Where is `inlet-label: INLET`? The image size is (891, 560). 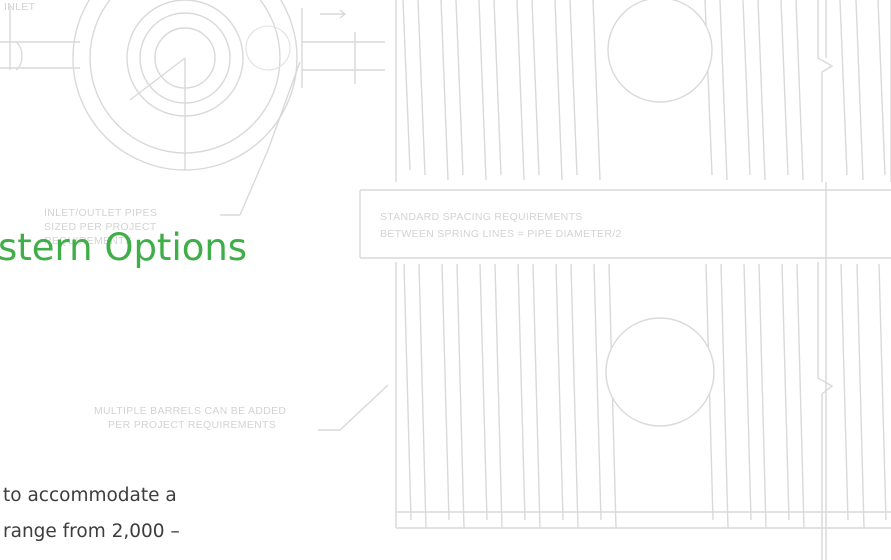
inlet-label: INLET is located at coordinates (20, 7).